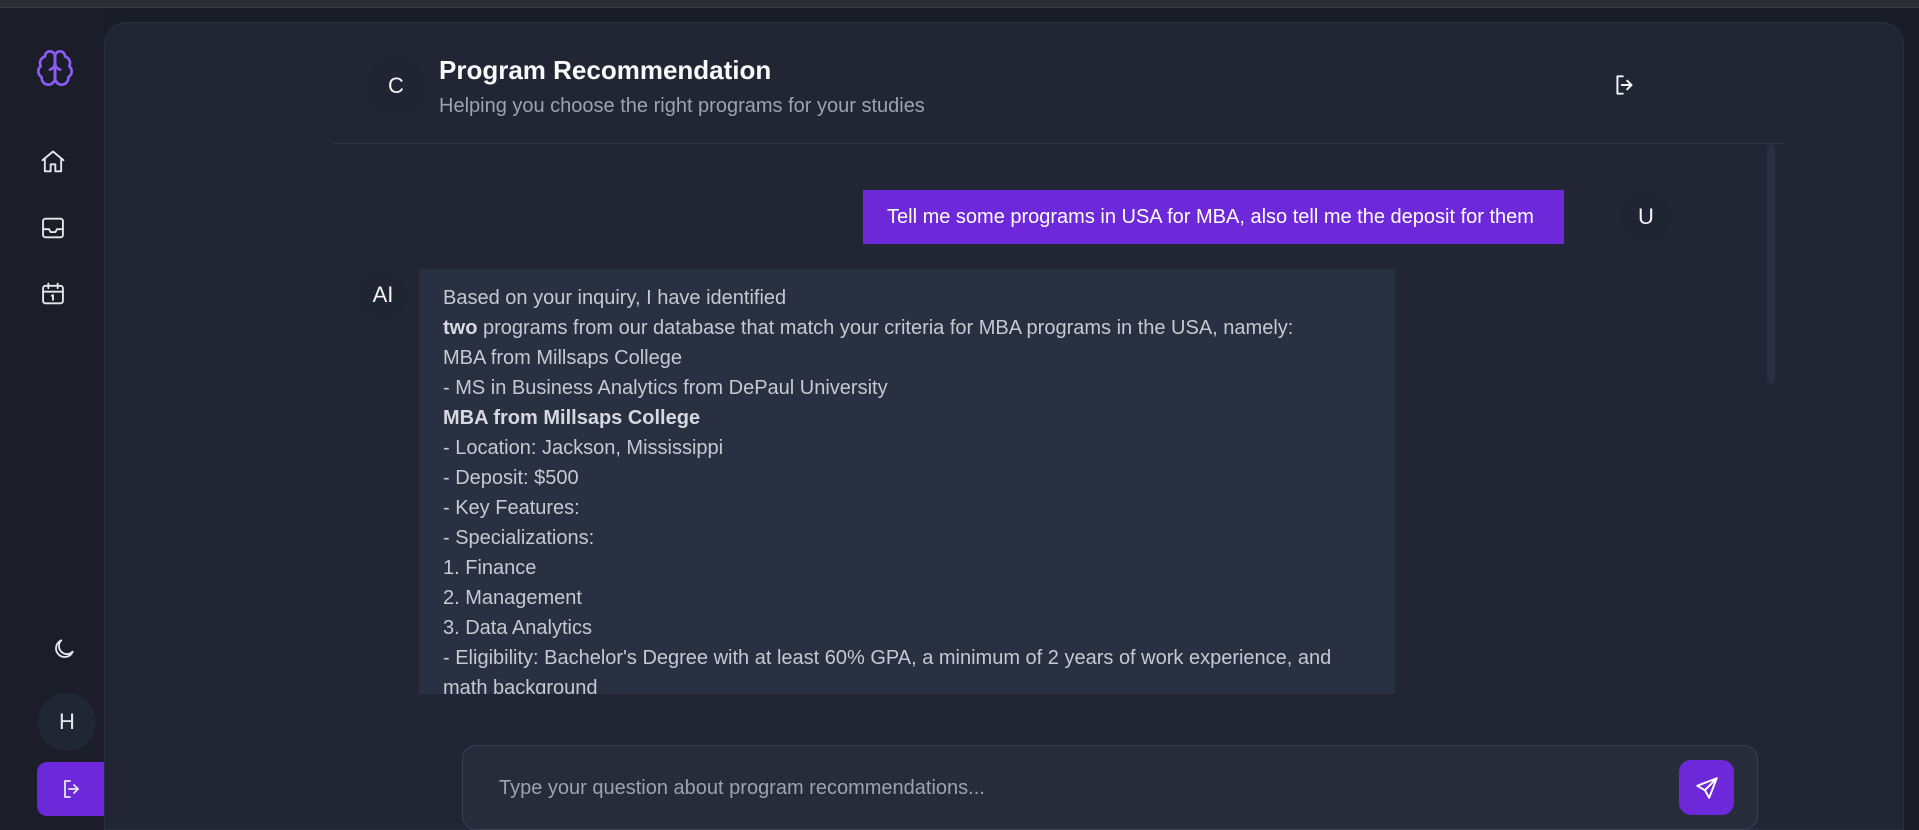 Image resolution: width=1919 pixels, height=830 pixels. What do you see at coordinates (605, 70) in the screenshot?
I see `page-title: Program Recommendation` at bounding box center [605, 70].